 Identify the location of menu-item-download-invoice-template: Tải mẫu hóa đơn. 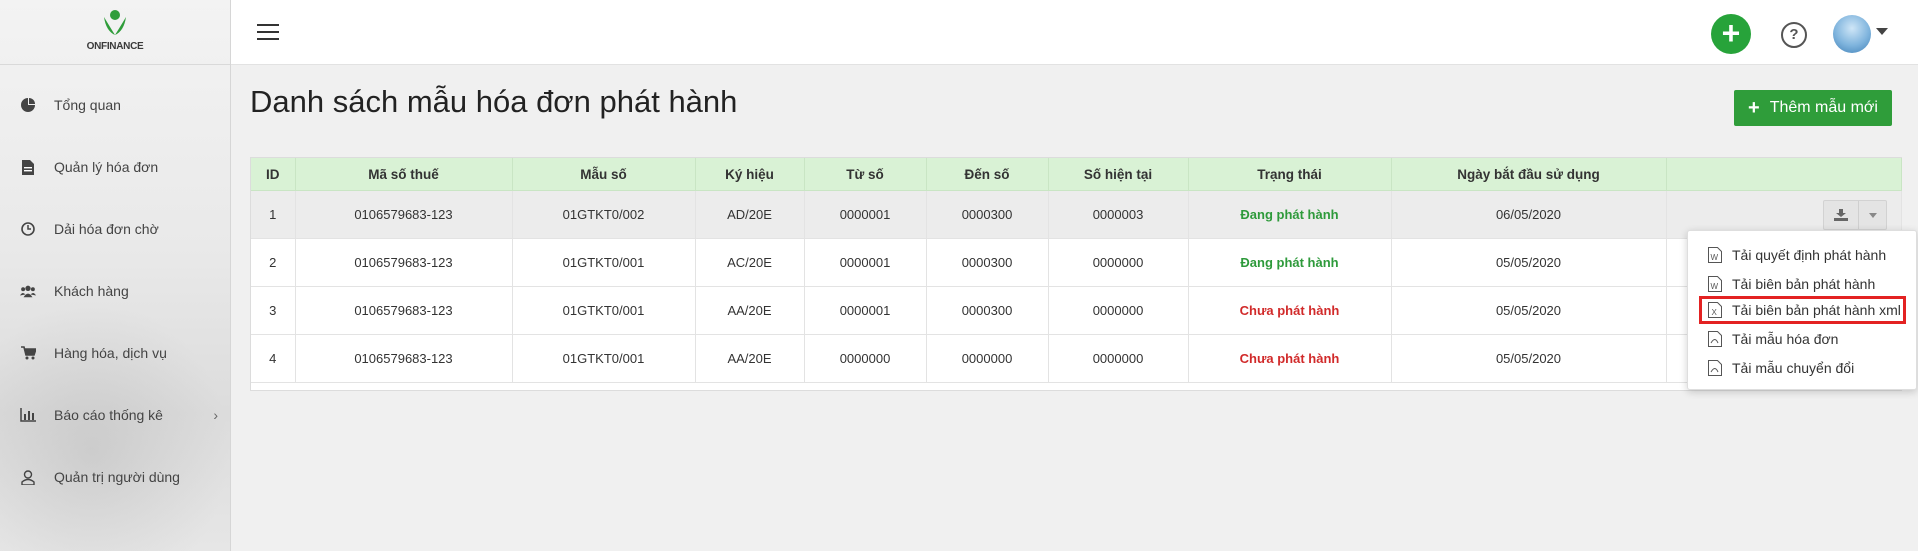
(1773, 339).